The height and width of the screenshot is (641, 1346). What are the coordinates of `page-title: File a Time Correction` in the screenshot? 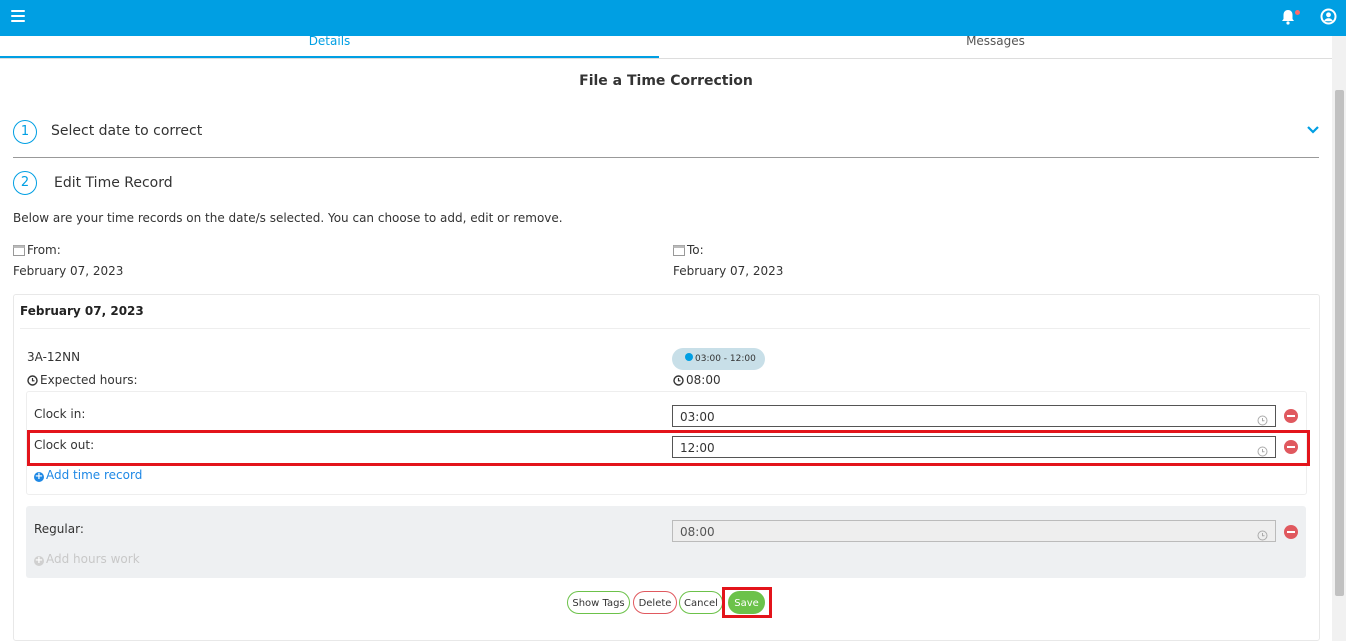 It's located at (666, 81).